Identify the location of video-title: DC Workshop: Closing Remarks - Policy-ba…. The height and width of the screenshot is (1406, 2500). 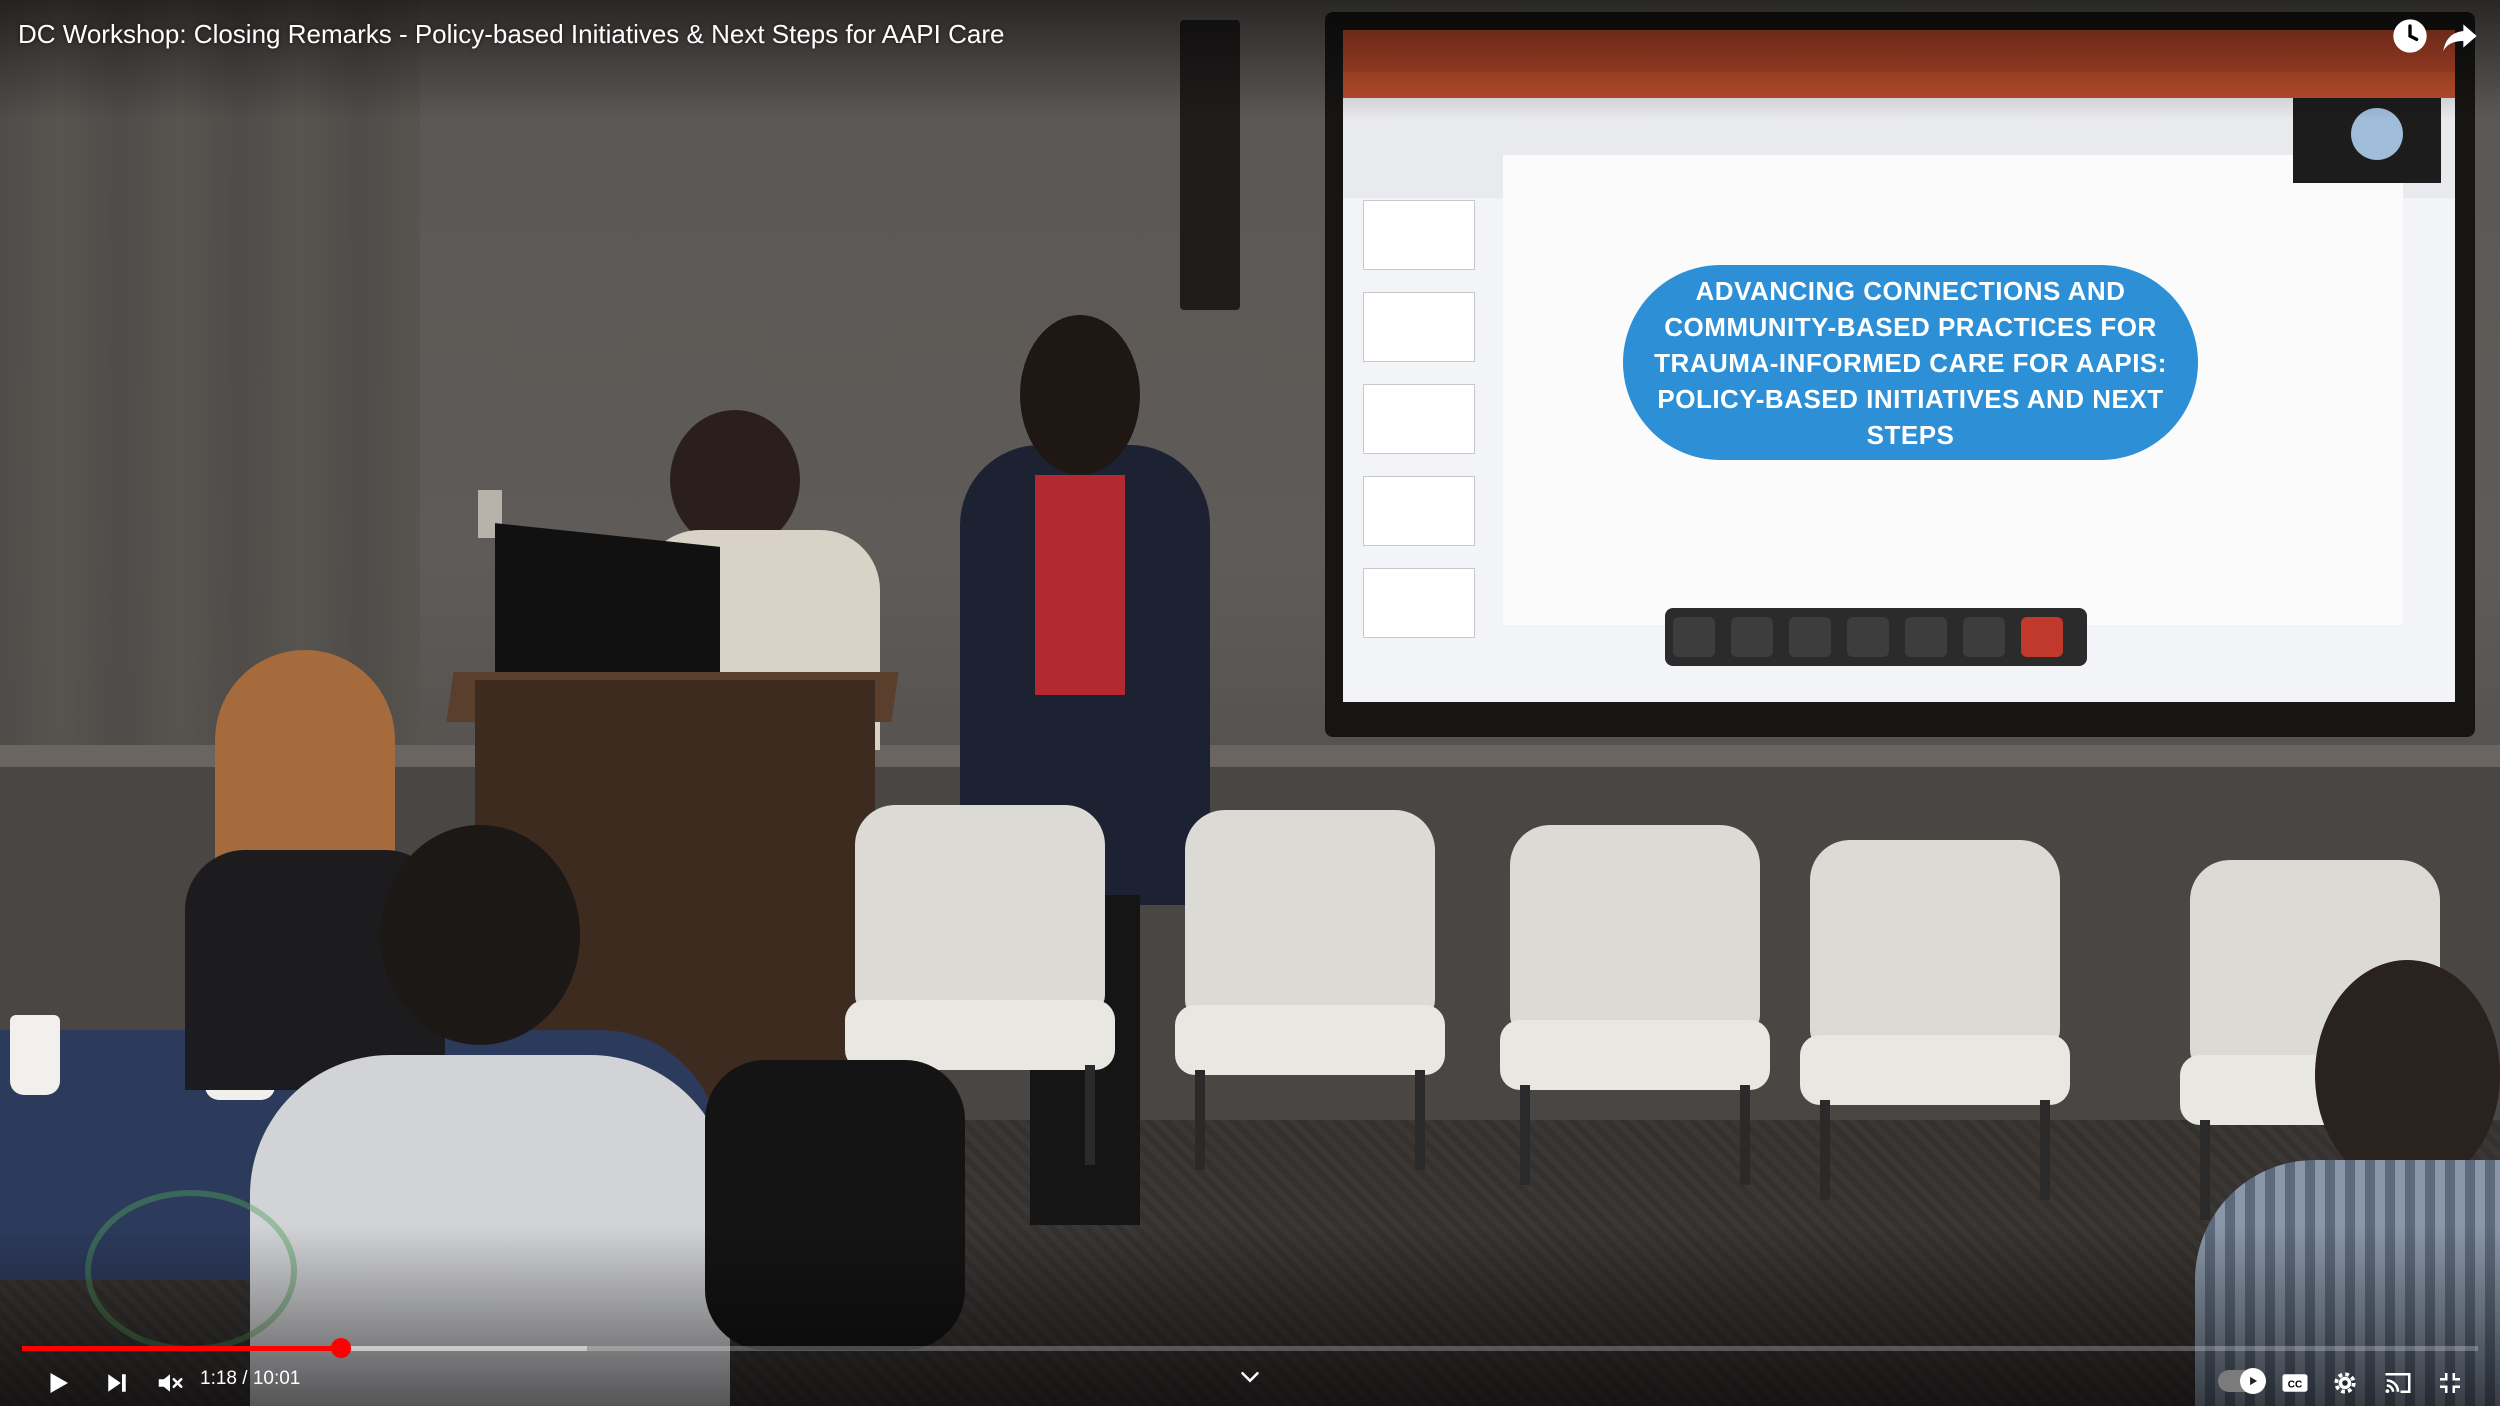
(511, 34).